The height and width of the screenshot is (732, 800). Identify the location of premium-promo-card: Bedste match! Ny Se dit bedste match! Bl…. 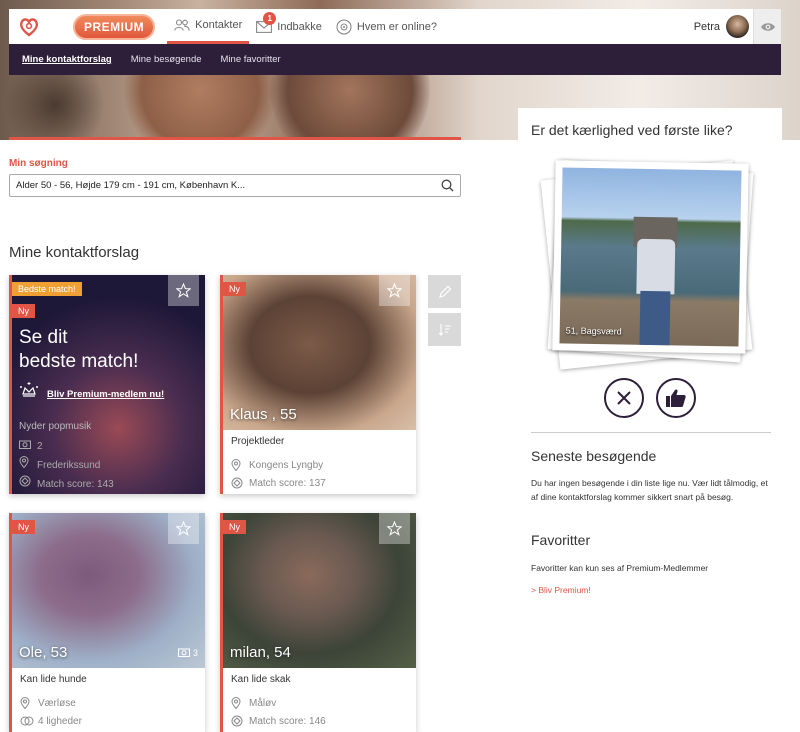
(107, 384).